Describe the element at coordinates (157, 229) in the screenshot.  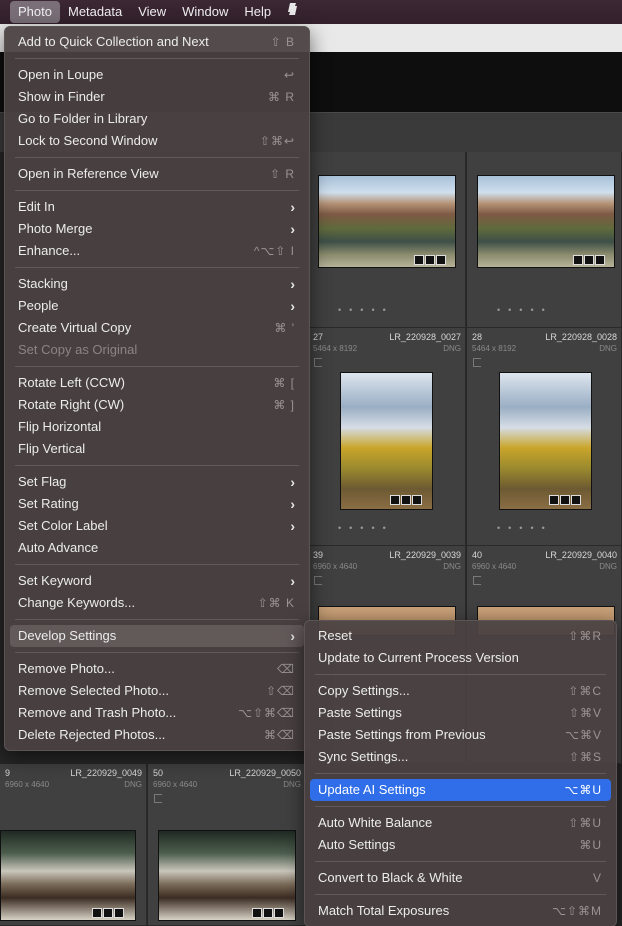
I see `menu-item-photo-merge: Photo Merge ›` at that location.